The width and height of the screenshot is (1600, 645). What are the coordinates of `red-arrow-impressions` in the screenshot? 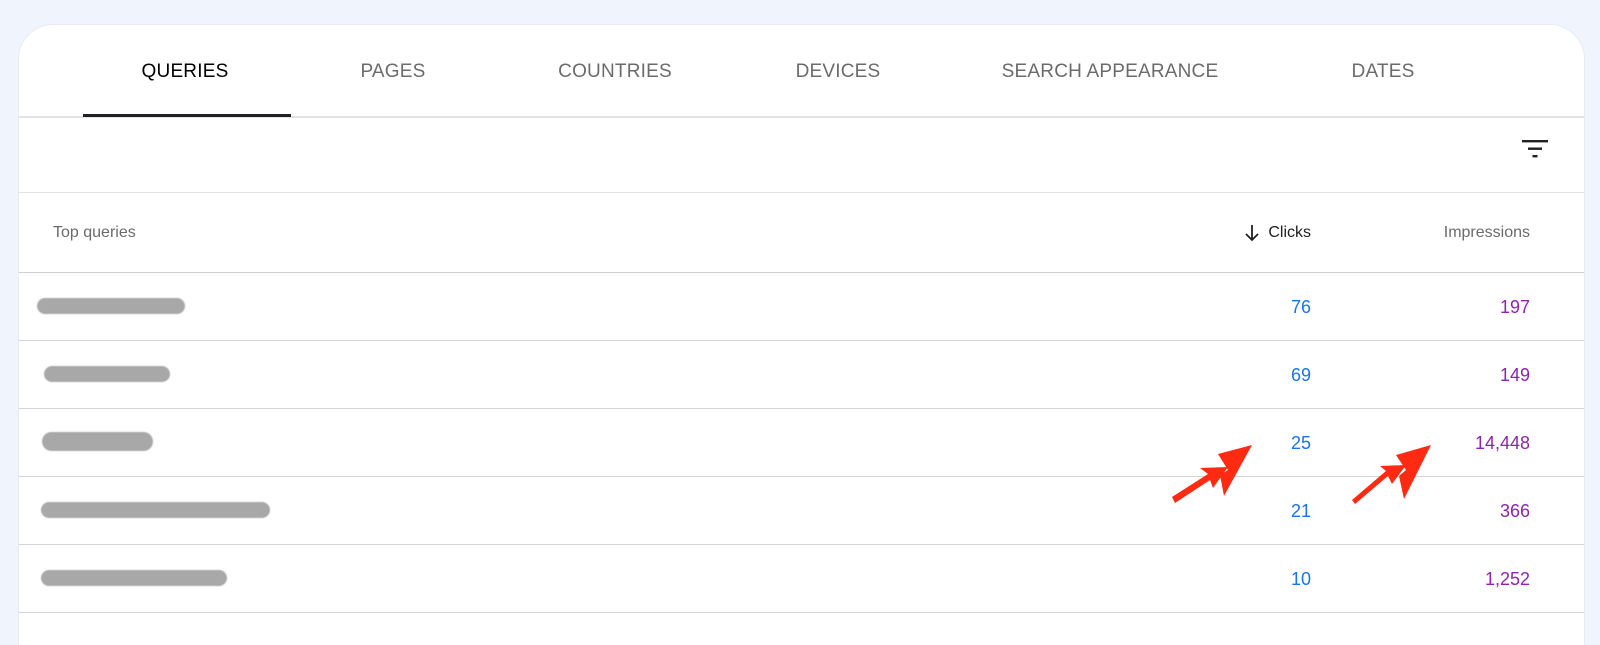 It's located at (1391, 474).